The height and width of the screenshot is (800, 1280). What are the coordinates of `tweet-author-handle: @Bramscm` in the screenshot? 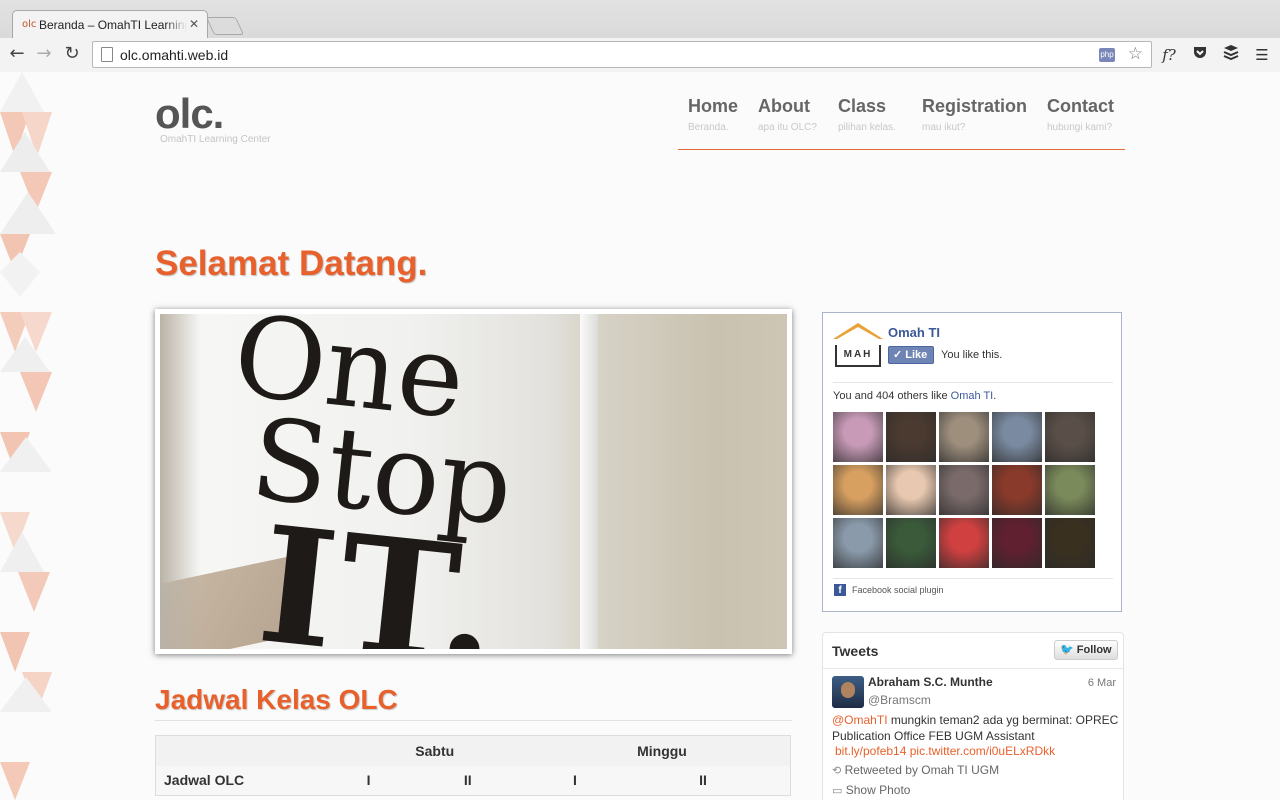 It's located at (899, 700).